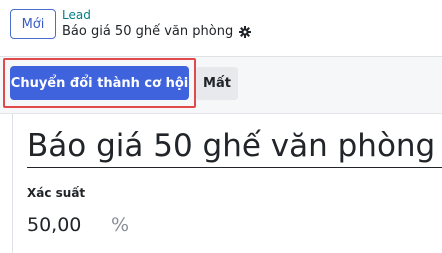 The height and width of the screenshot is (253, 442). I want to click on probability-unit: %, so click(120, 225).